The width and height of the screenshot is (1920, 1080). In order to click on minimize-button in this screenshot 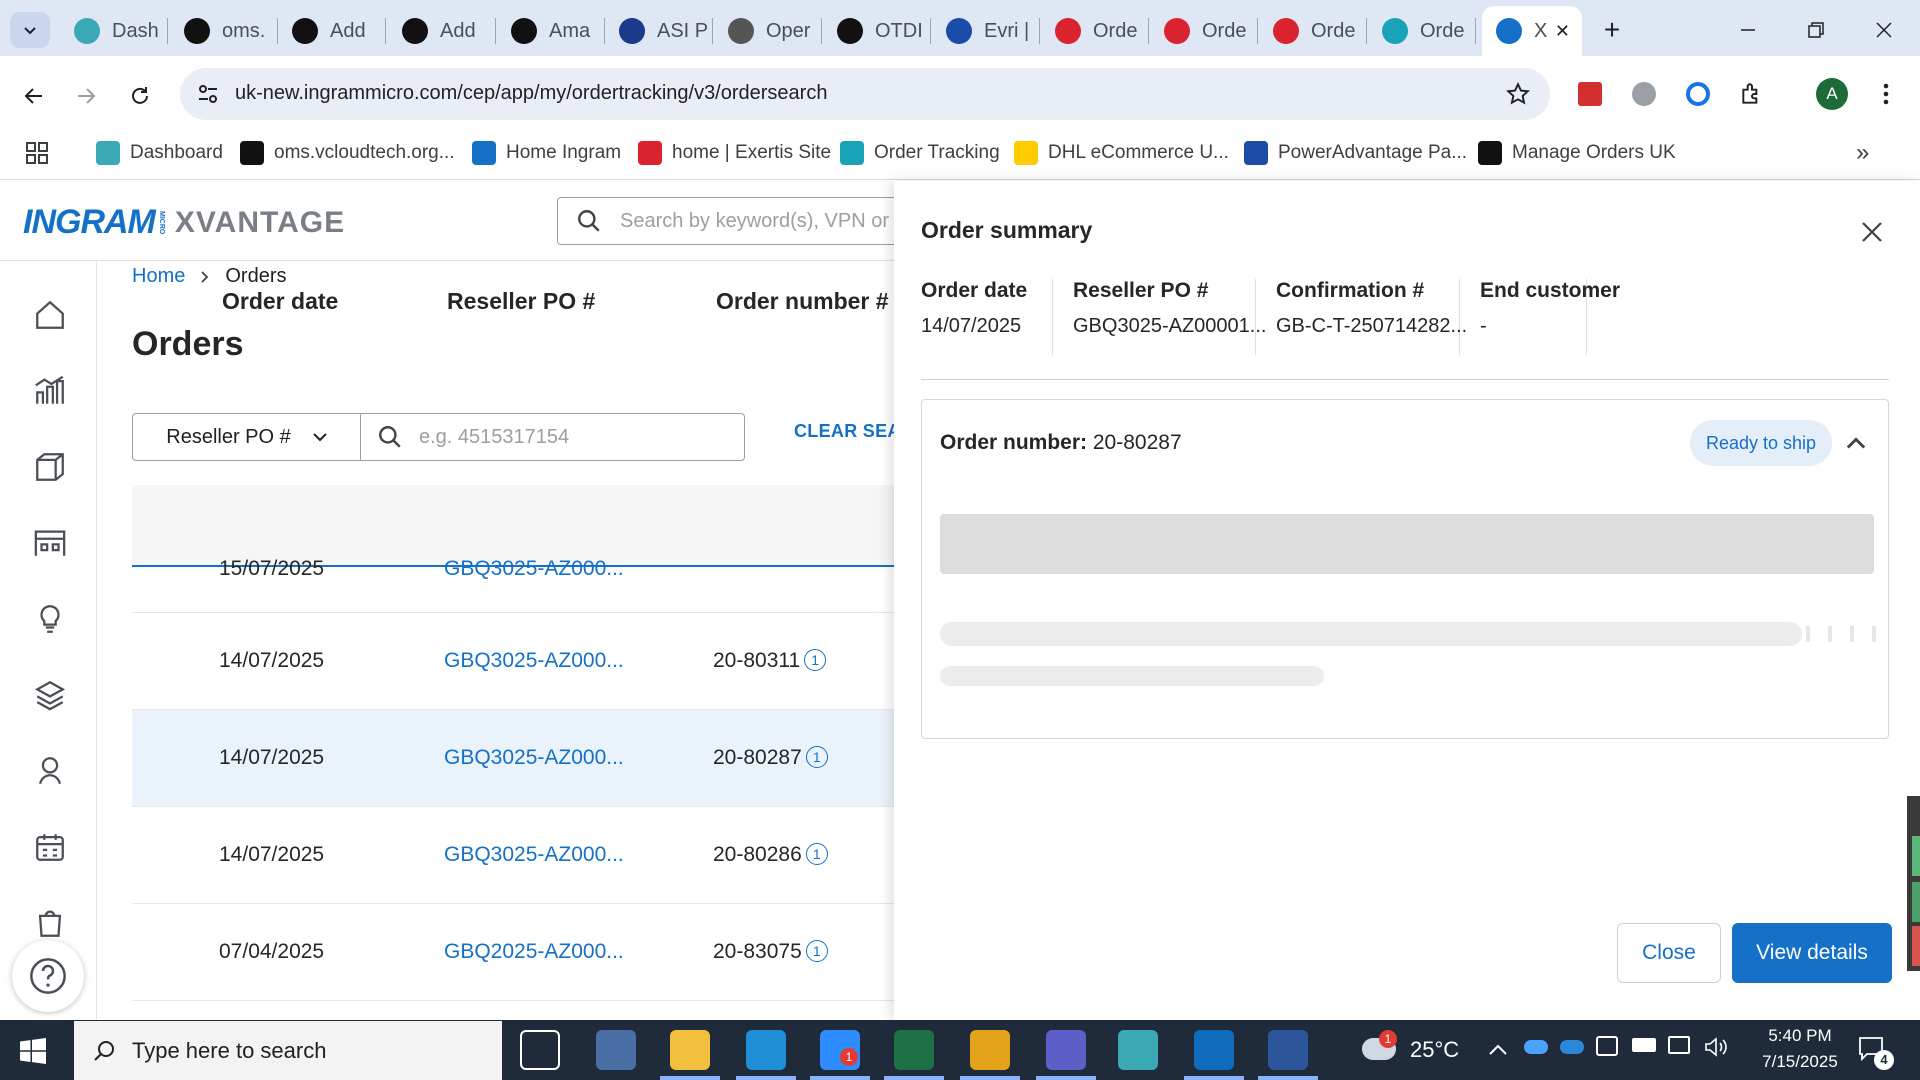, I will do `click(1748, 30)`.